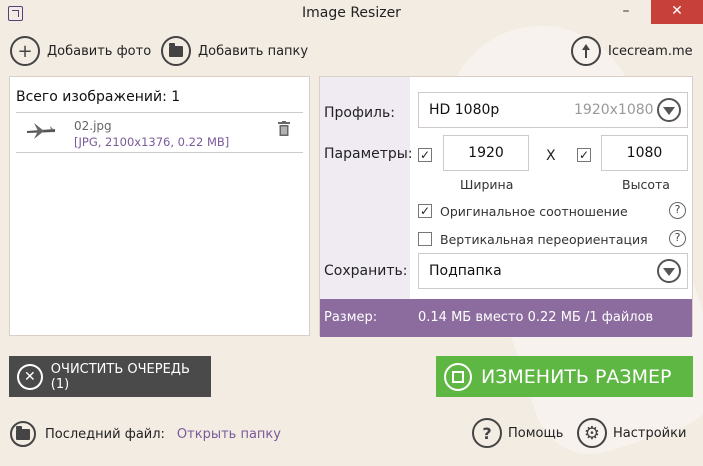 The width and height of the screenshot is (703, 466). I want to click on resize-button: ИЗМЕНИТЬ РАЗМЕР, so click(564, 376).